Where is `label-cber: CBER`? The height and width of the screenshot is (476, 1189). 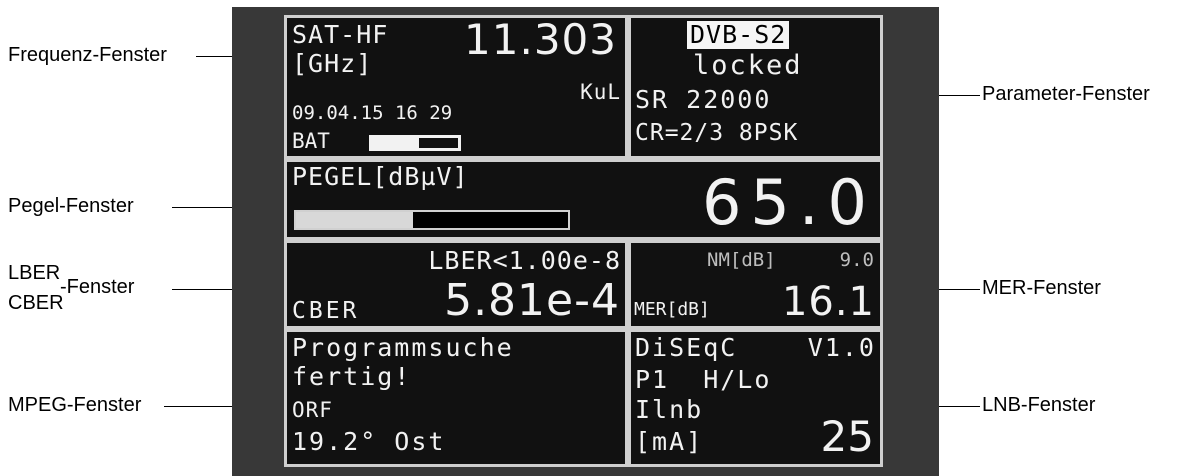 label-cber: CBER is located at coordinates (36, 303).